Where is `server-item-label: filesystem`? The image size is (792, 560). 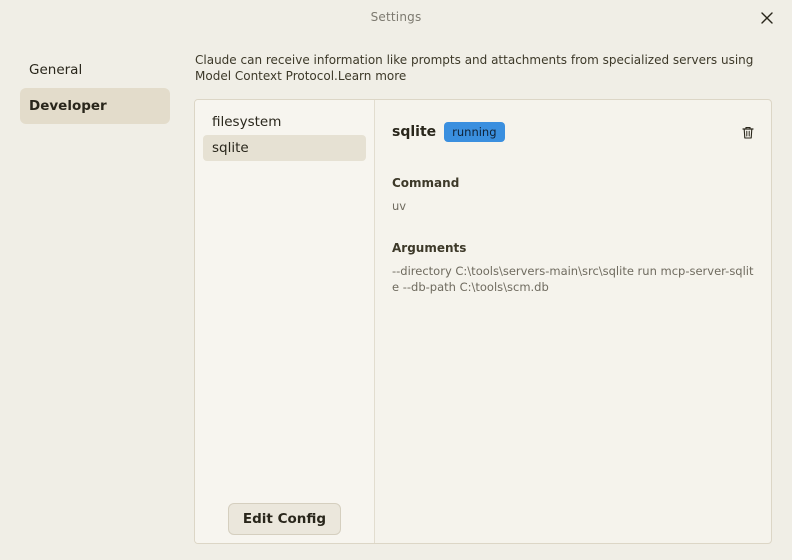 server-item-label: filesystem is located at coordinates (247, 122).